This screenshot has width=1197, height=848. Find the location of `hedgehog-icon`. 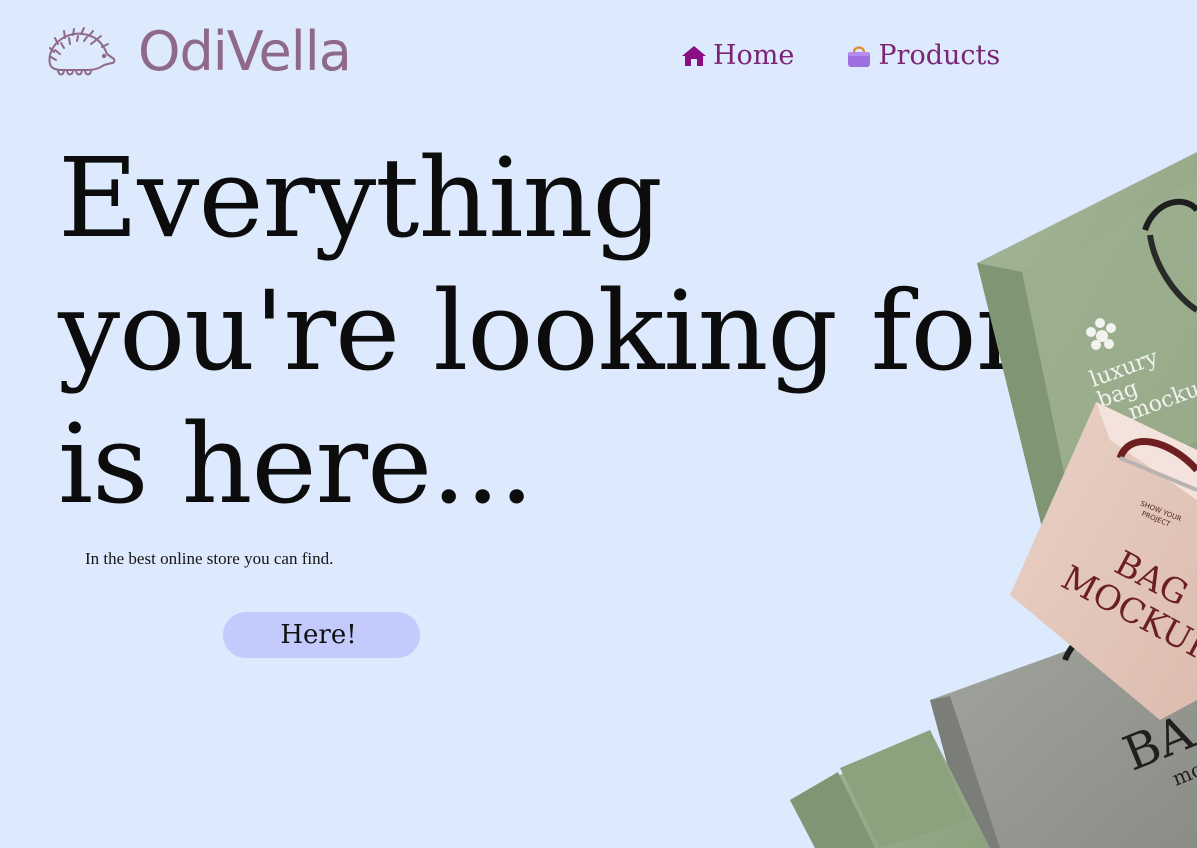

hedgehog-icon is located at coordinates (82, 51).